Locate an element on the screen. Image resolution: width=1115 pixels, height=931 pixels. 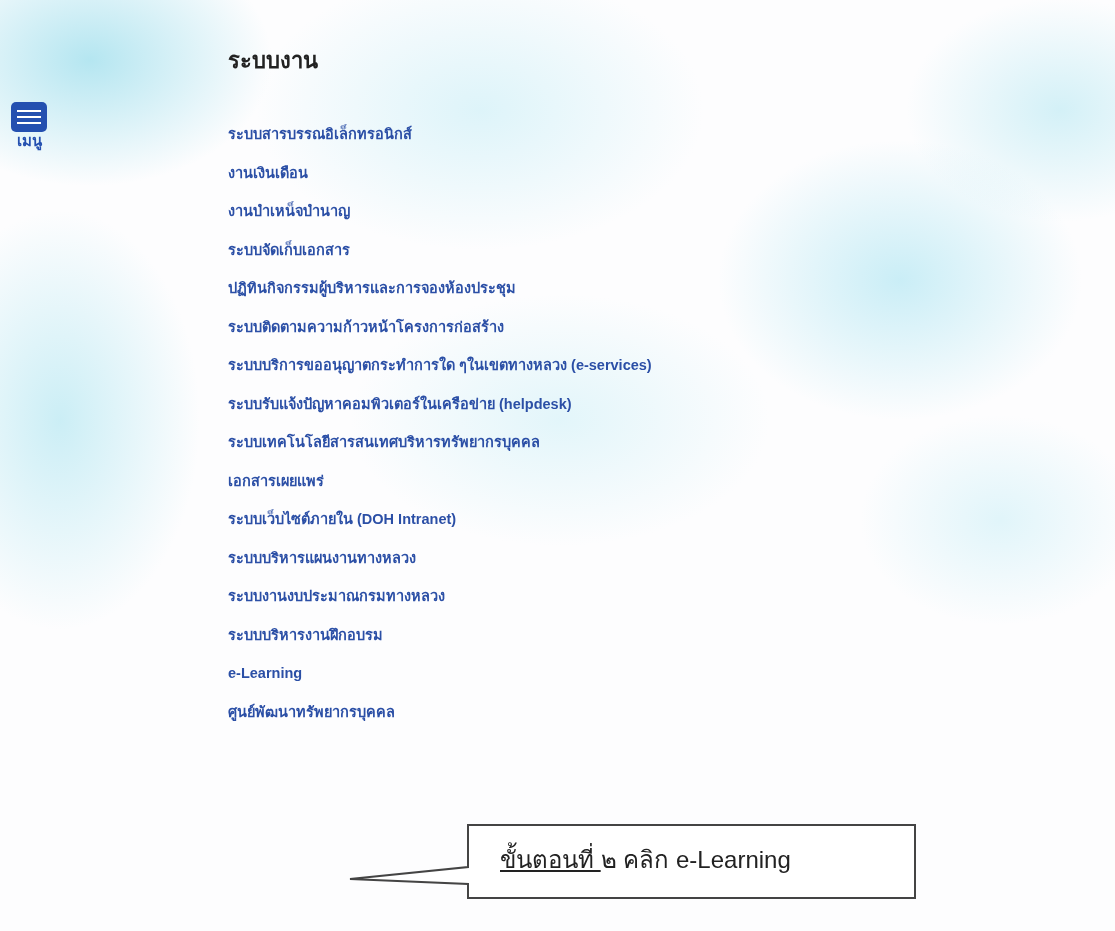
system-link: ระบบบริหารงานฝึกอบรม is located at coordinates (305, 634).